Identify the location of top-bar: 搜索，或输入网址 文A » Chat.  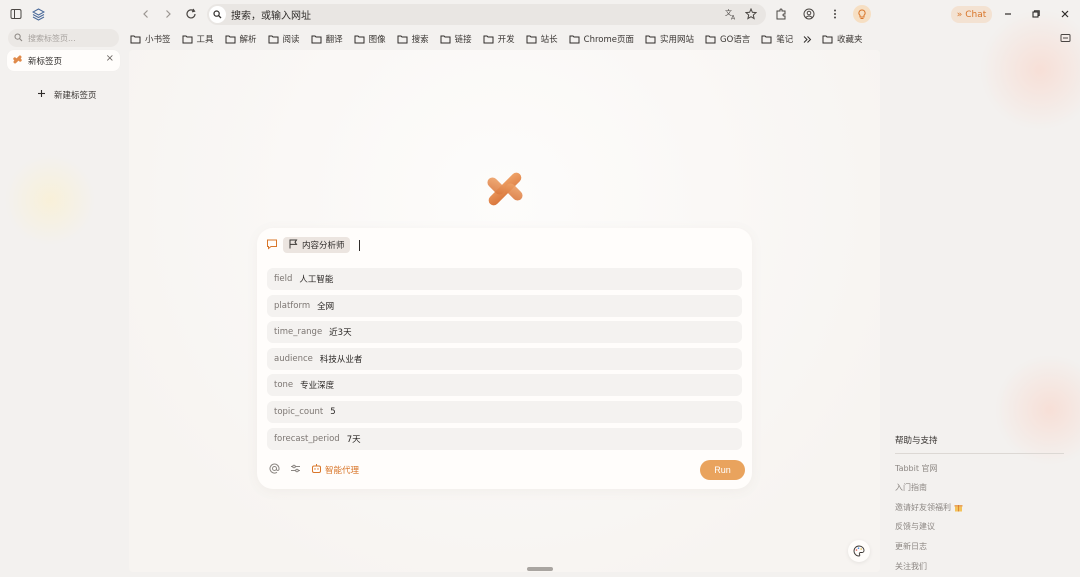
(540, 14).